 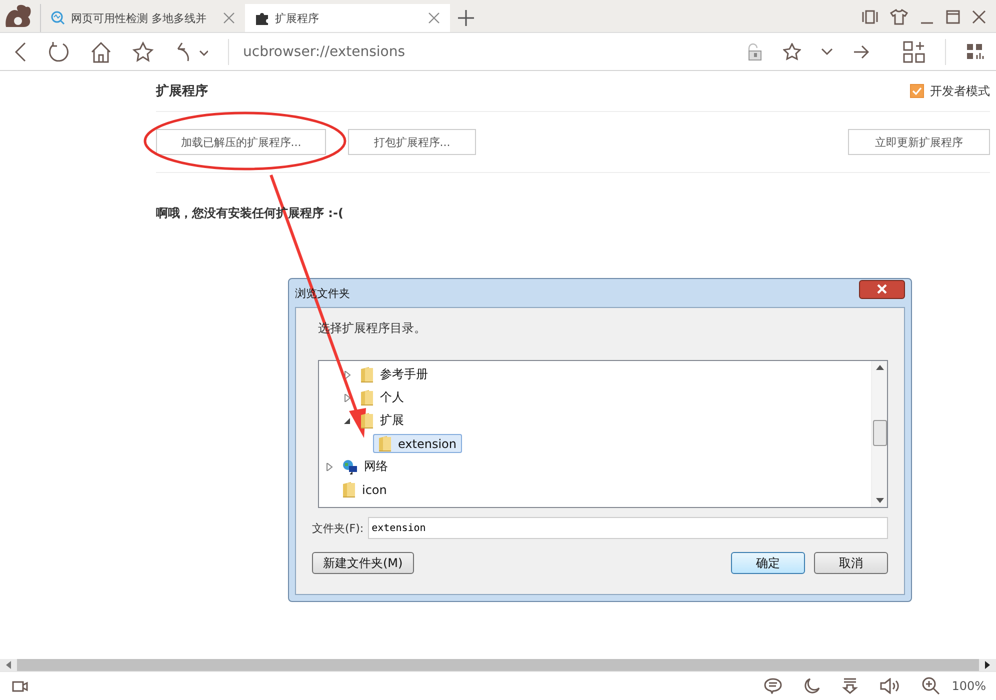 I want to click on scroll-down-icon, so click(x=880, y=500).